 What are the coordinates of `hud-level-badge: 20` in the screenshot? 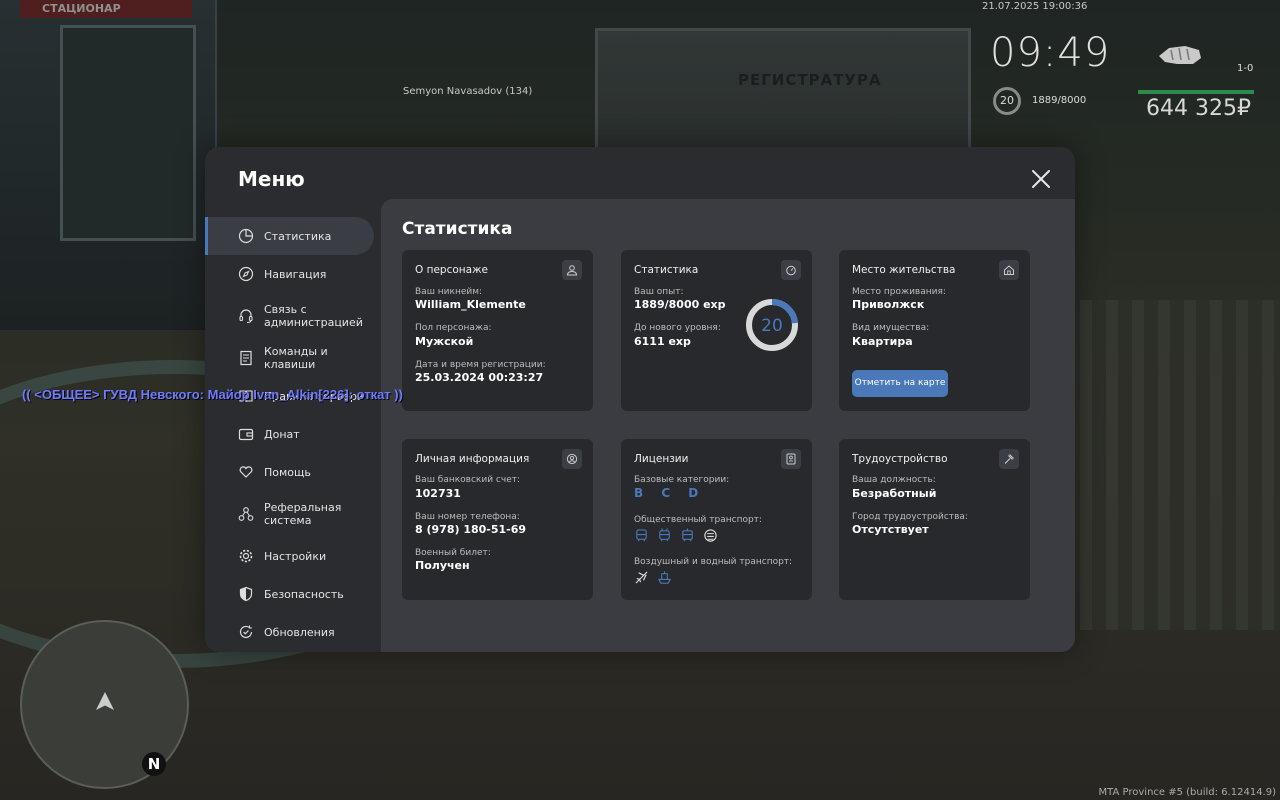 It's located at (1007, 101).